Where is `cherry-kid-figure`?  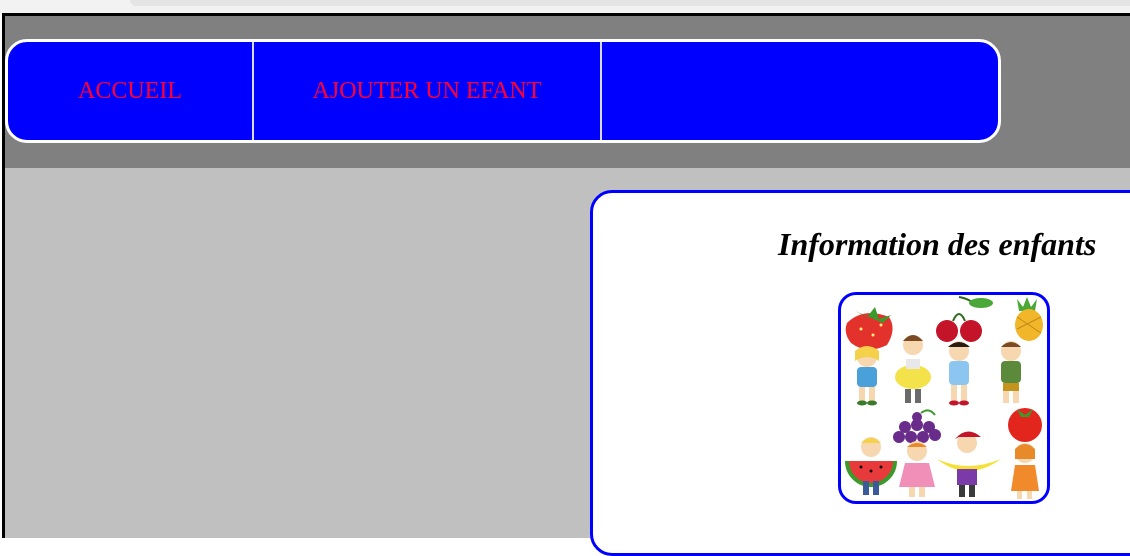 cherry-kid-figure is located at coordinates (964, 351).